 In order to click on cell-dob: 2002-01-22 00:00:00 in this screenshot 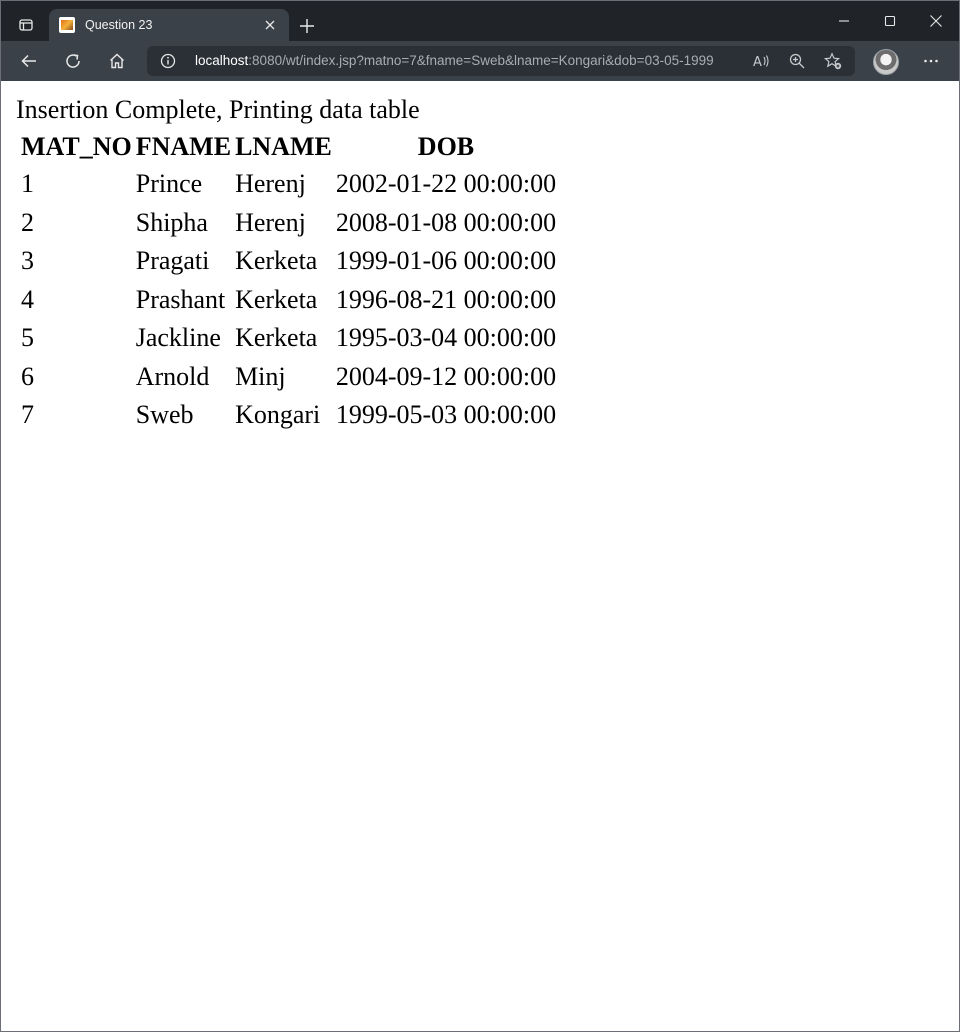, I will do `click(446, 184)`.